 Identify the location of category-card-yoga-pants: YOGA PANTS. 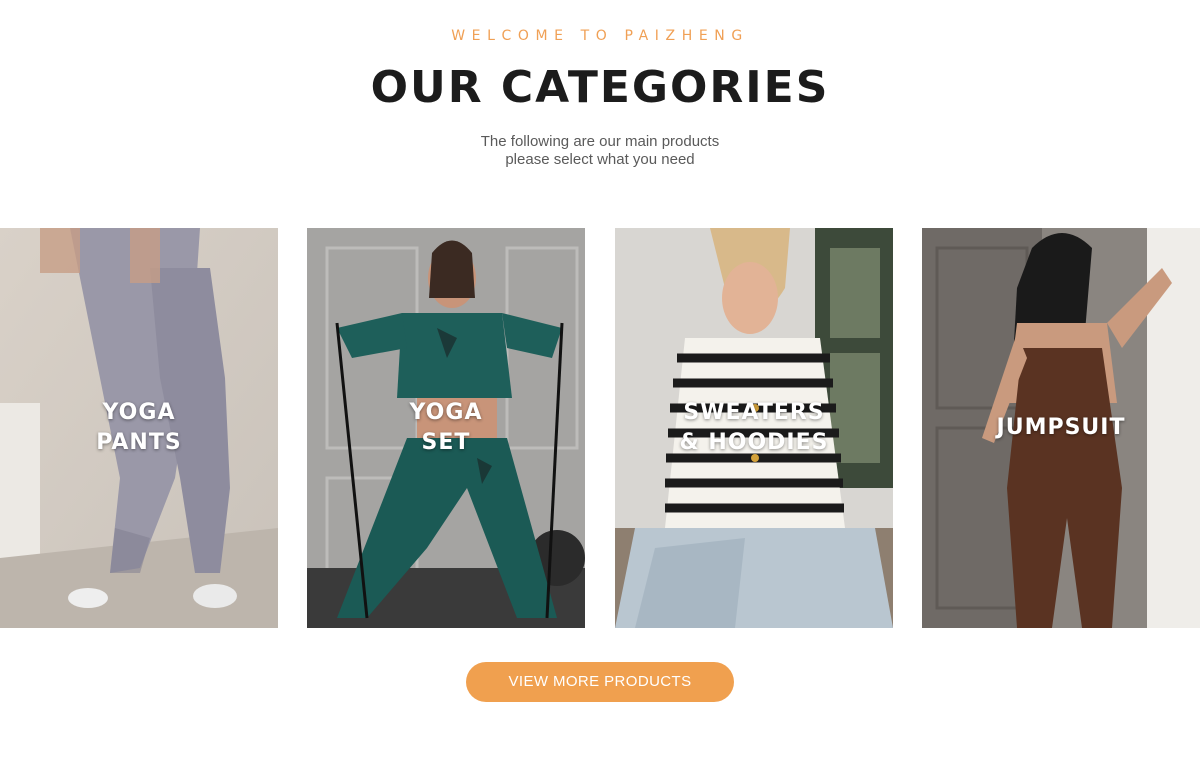
(139, 428).